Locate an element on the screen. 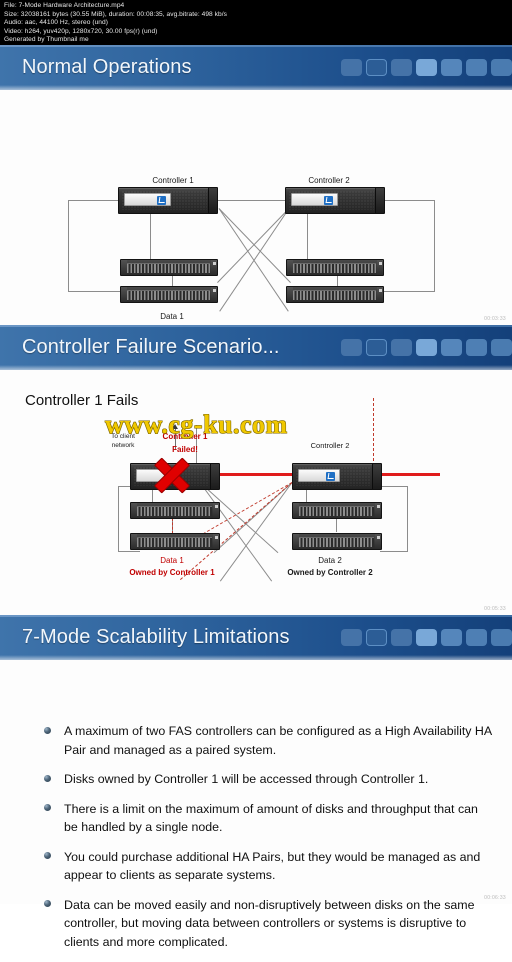  data1-owner-label: Owned by Controller 1 is located at coordinates (172, 572).